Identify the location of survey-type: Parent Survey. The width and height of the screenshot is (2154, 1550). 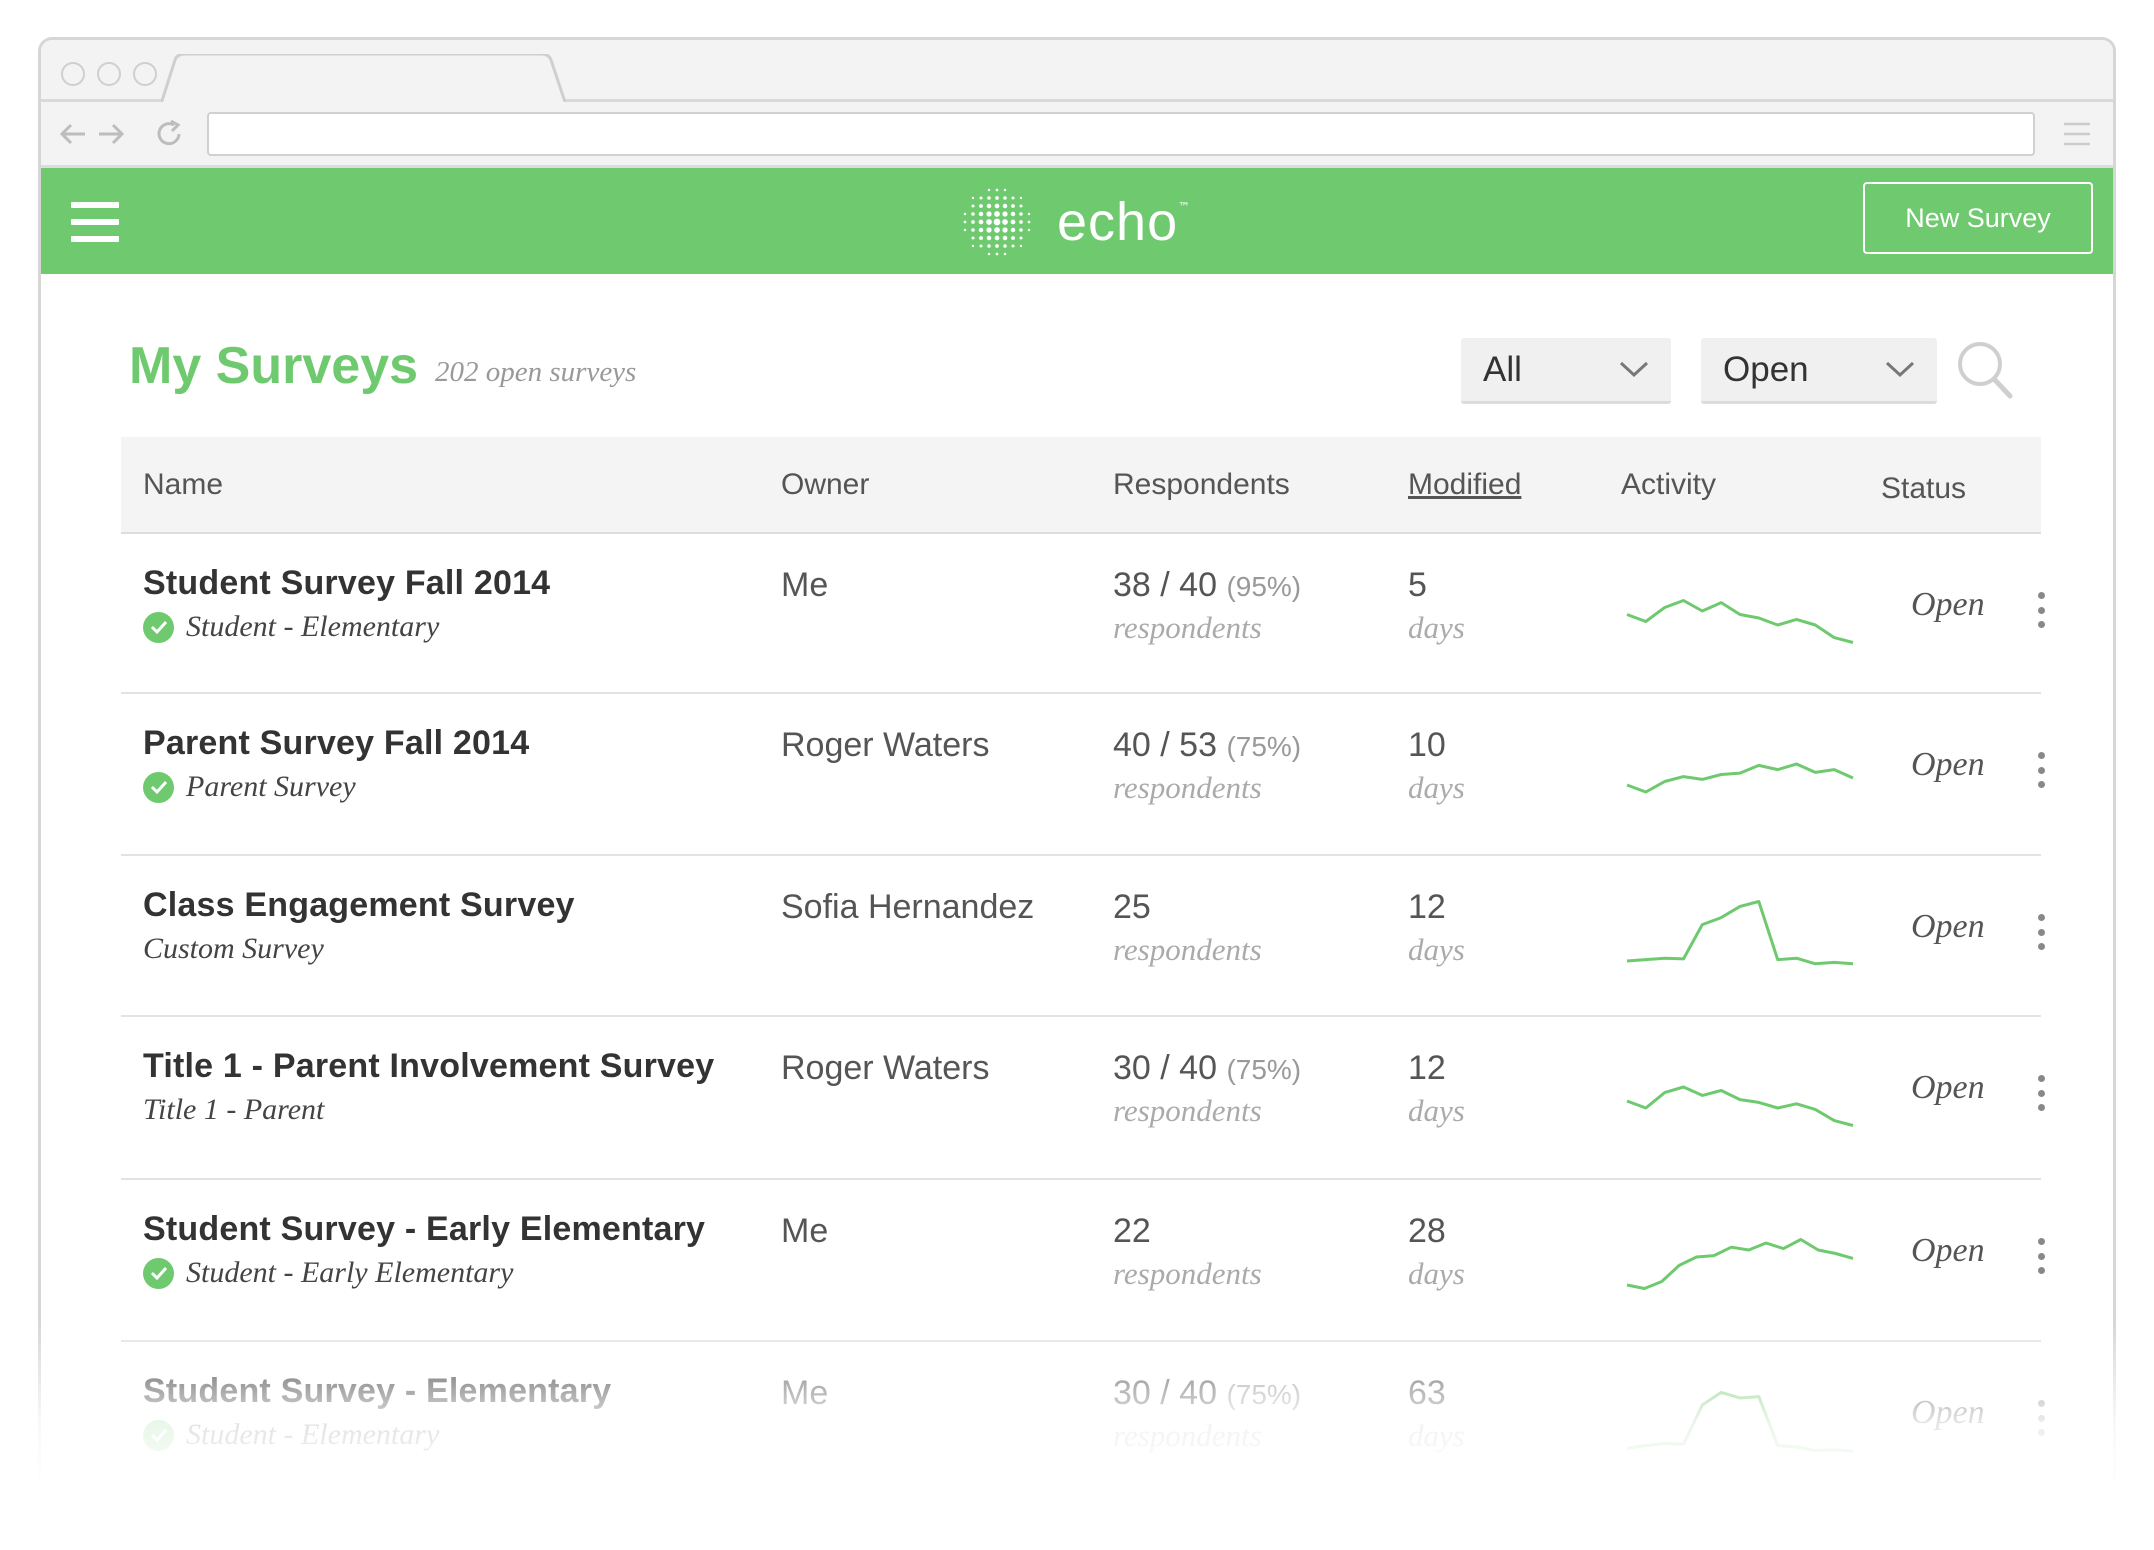
(249, 787).